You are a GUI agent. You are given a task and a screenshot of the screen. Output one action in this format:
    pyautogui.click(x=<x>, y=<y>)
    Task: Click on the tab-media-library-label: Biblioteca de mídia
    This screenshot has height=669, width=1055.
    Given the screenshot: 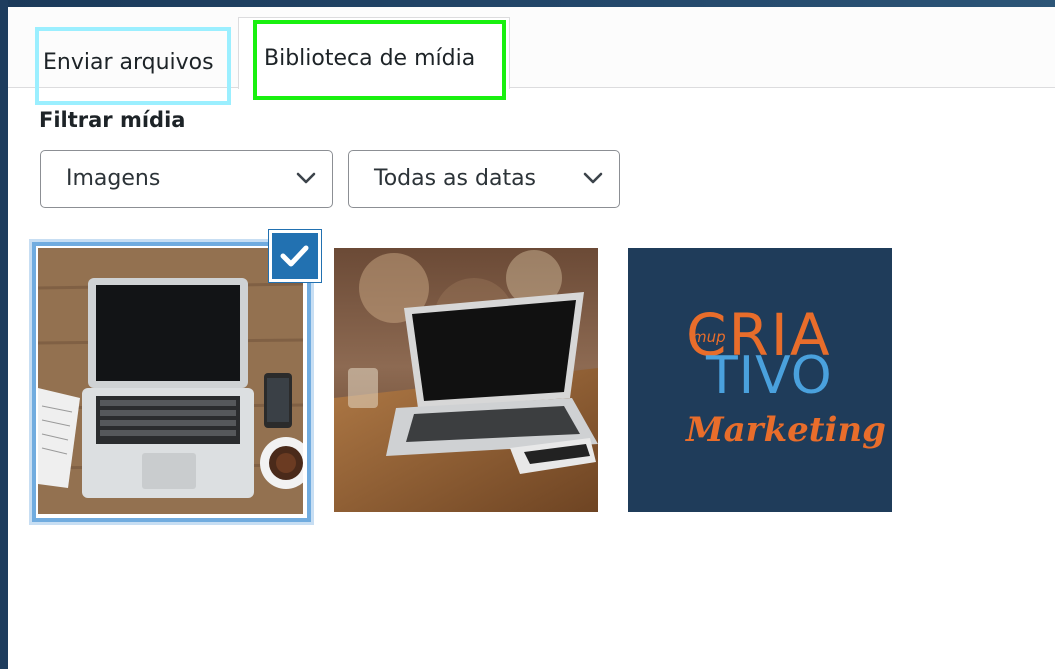 What is the action you would take?
    pyautogui.click(x=370, y=58)
    